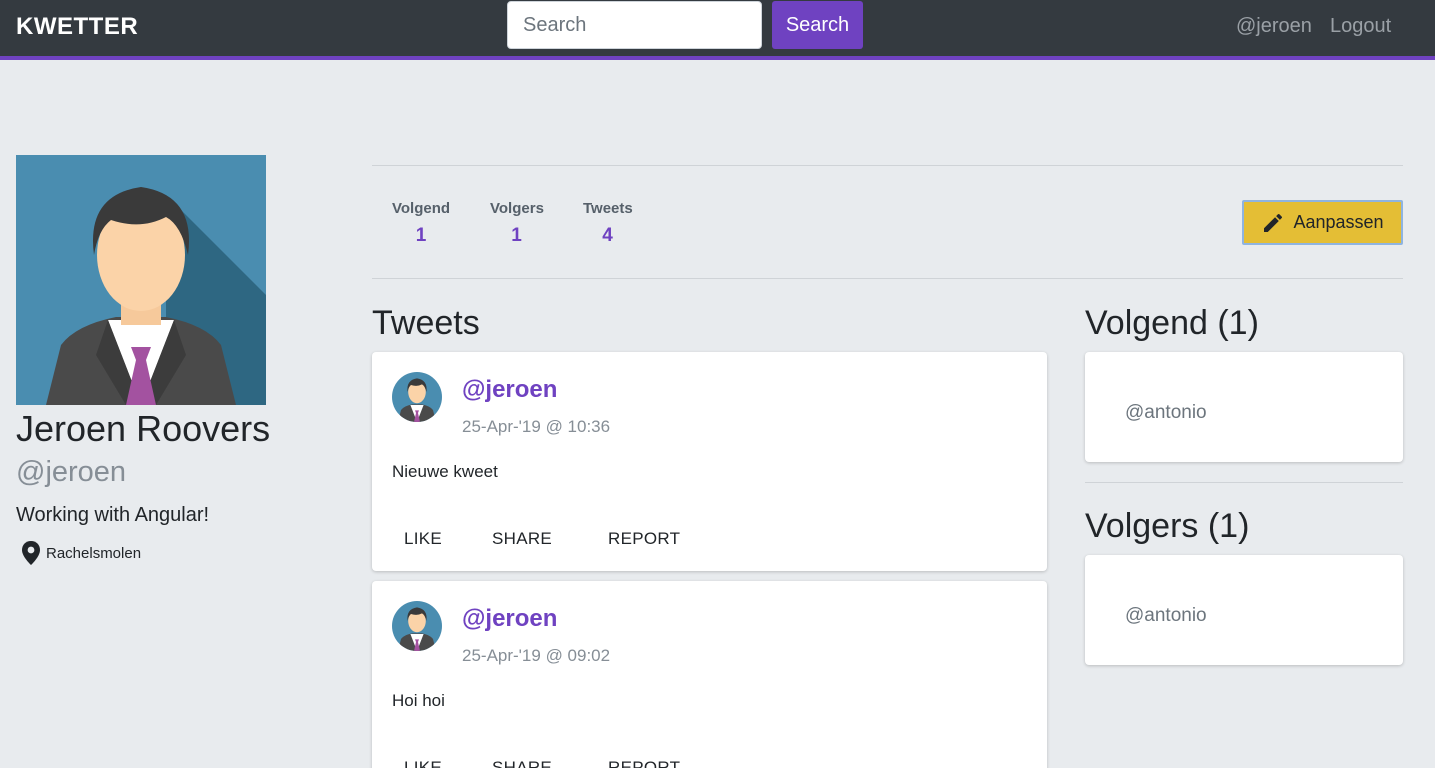  I want to click on following-user-link: @antonio, so click(1166, 413).